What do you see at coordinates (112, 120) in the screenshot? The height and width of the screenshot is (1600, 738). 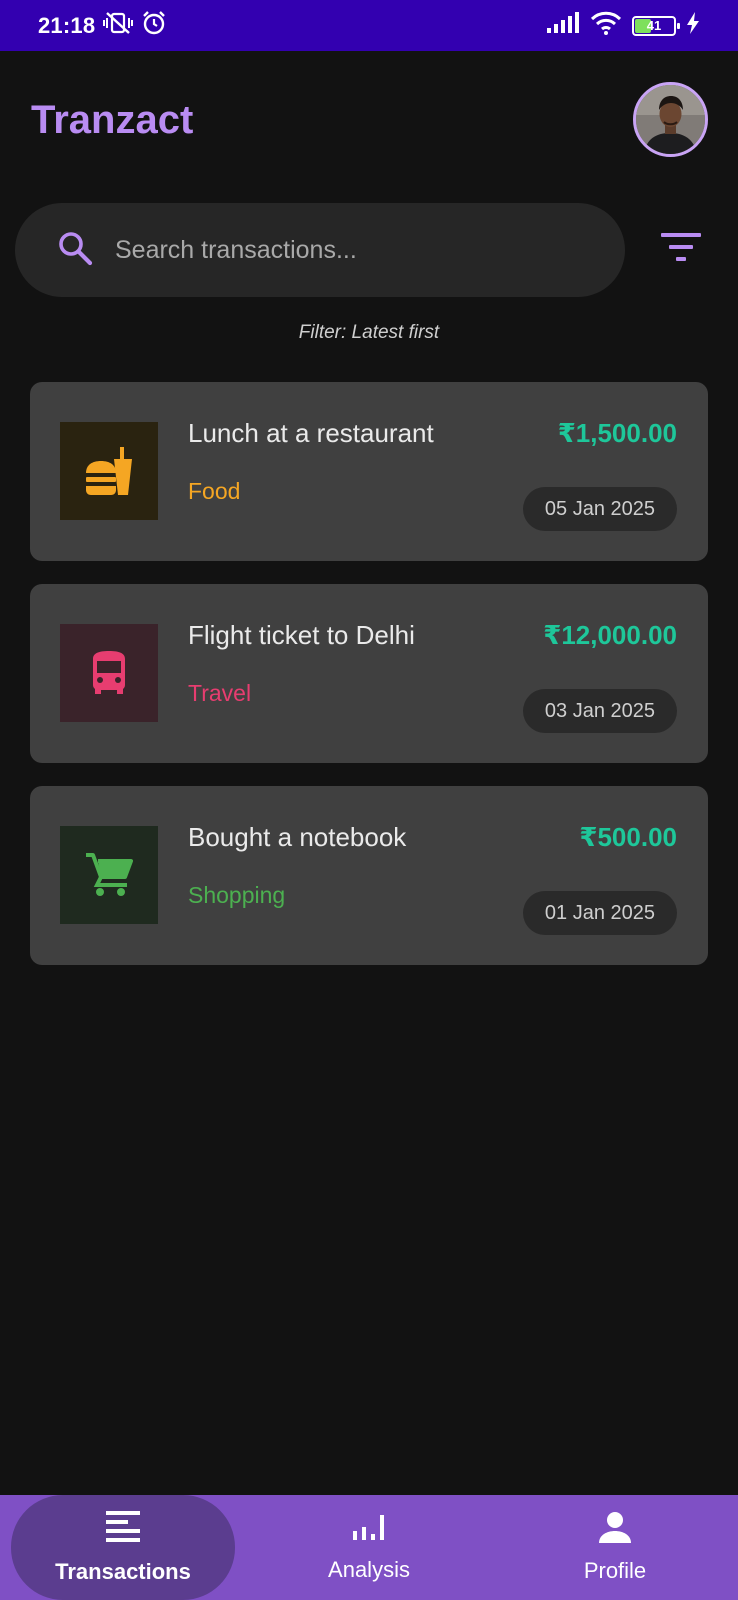 I see `app-title: Tranzact` at bounding box center [112, 120].